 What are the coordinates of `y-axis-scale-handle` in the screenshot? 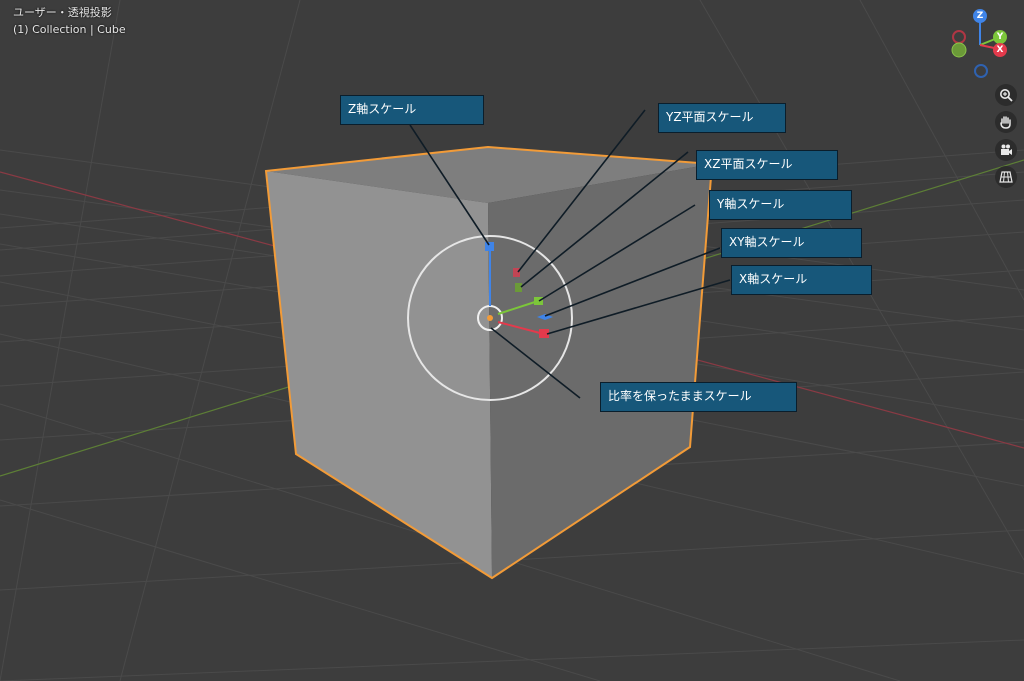 It's located at (538, 301).